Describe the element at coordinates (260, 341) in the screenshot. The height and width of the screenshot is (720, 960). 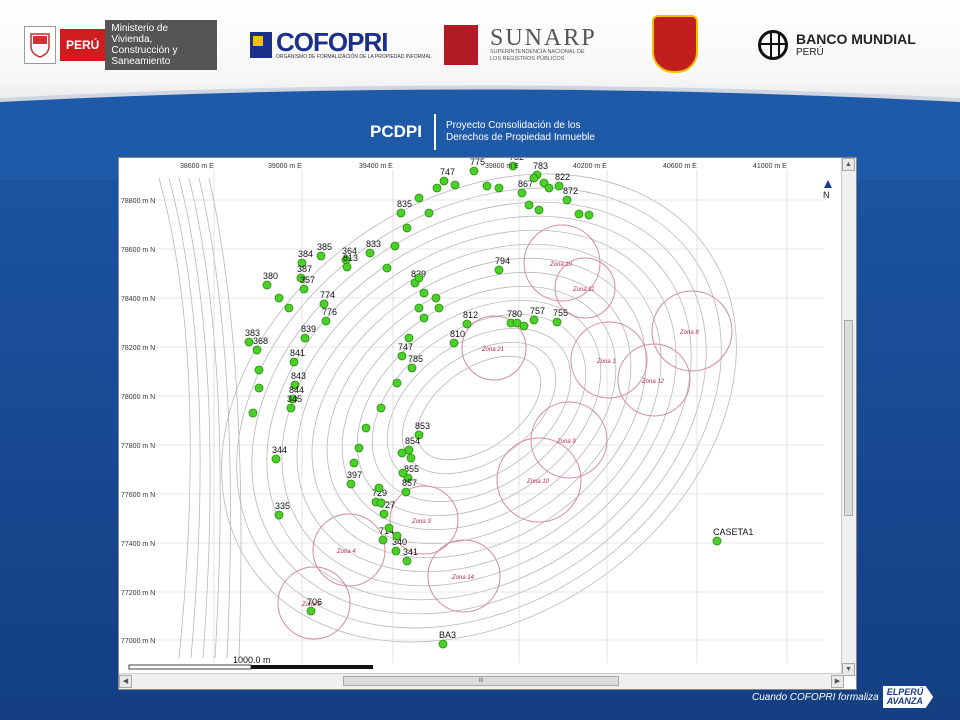
I see `survey-point-label: 368` at that location.